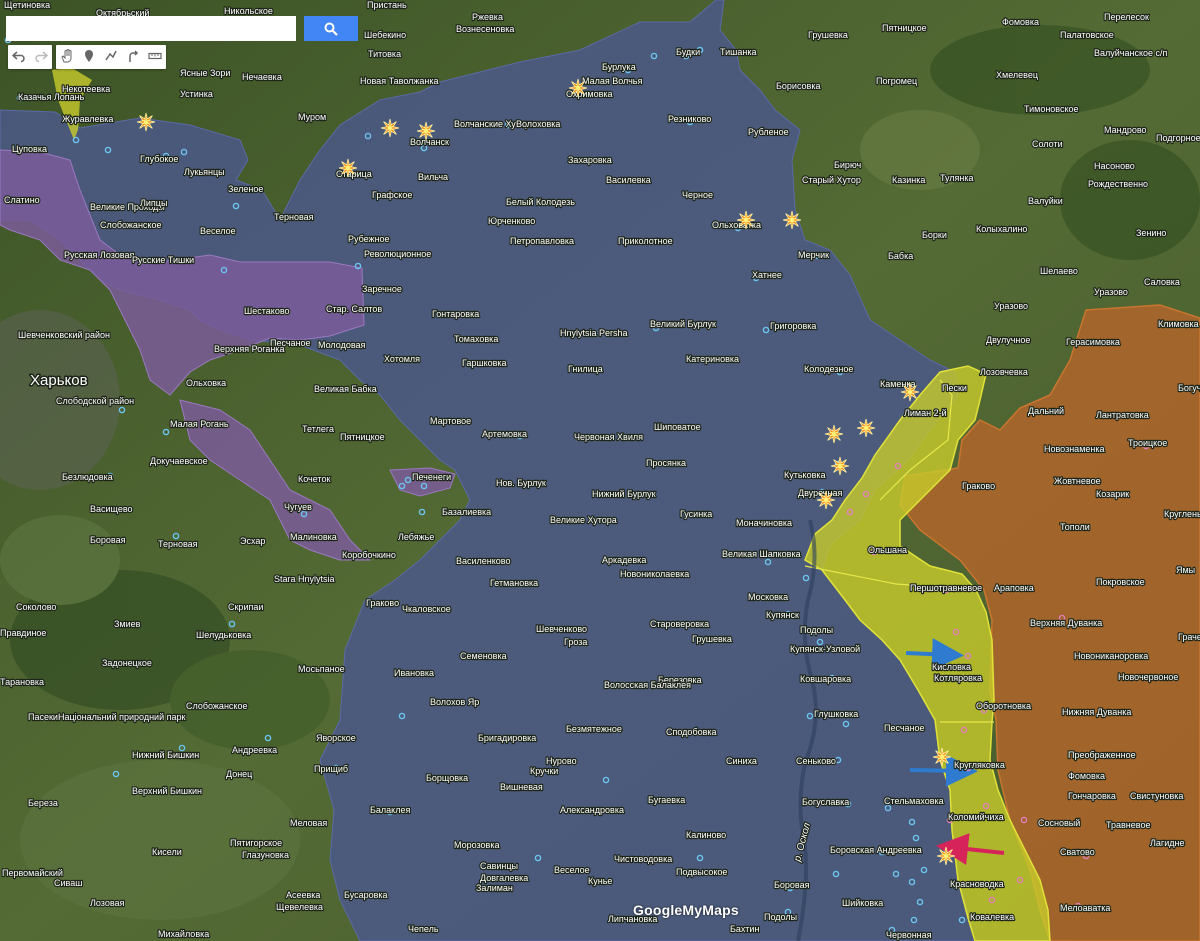 The image size is (1200, 941). What do you see at coordinates (904, 728) in the screenshot?
I see `place-label: Песчаное` at bounding box center [904, 728].